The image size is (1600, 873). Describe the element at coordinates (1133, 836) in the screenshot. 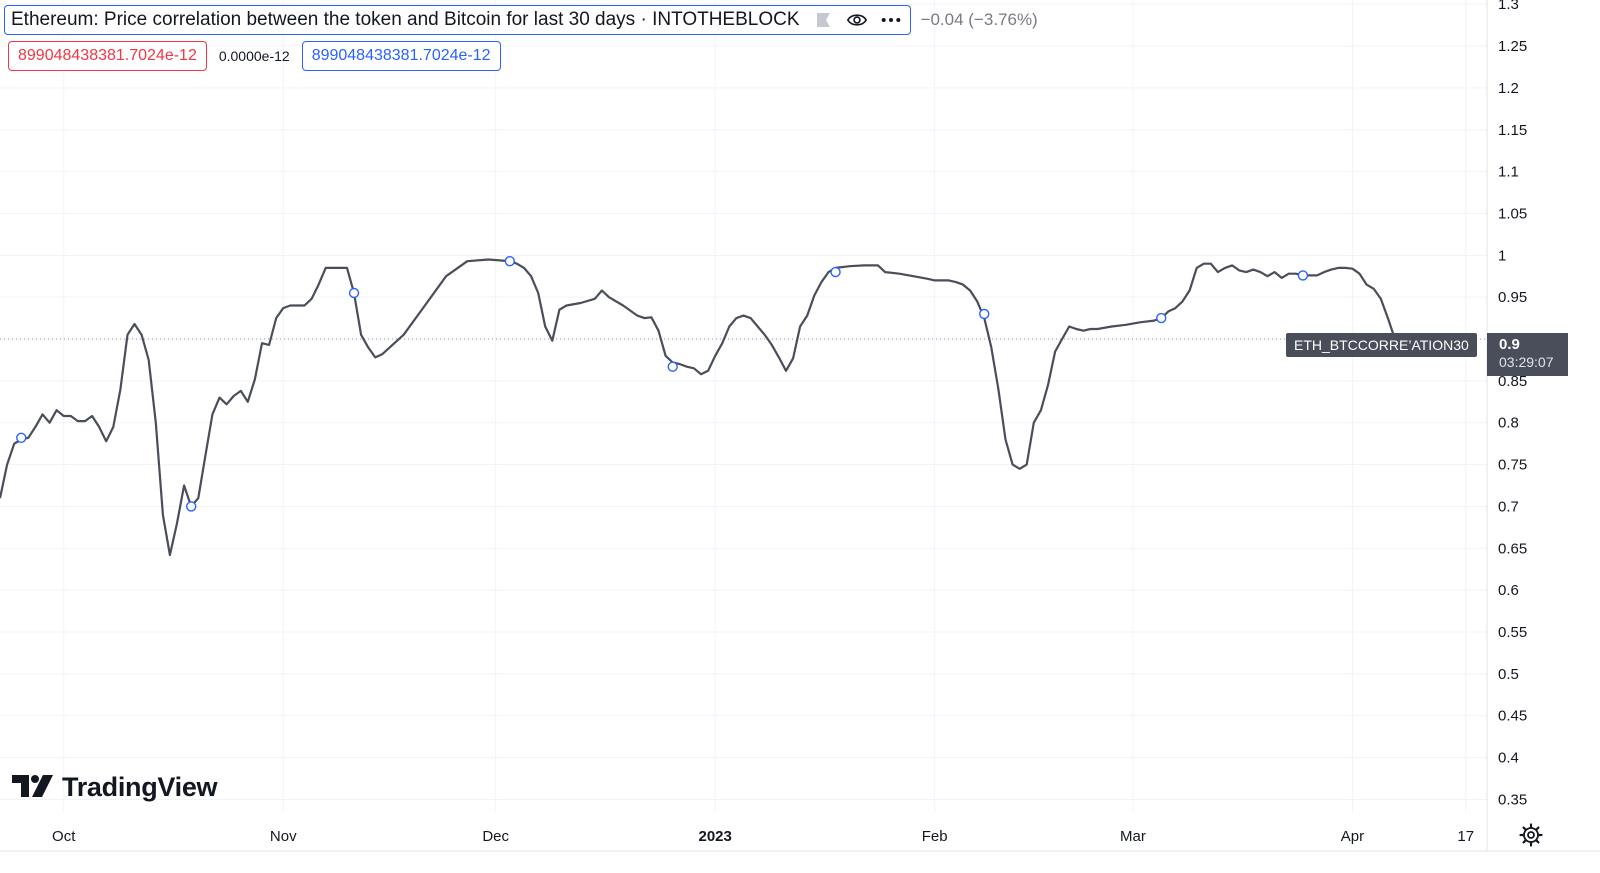

I see `x-tick-label: Mar` at that location.